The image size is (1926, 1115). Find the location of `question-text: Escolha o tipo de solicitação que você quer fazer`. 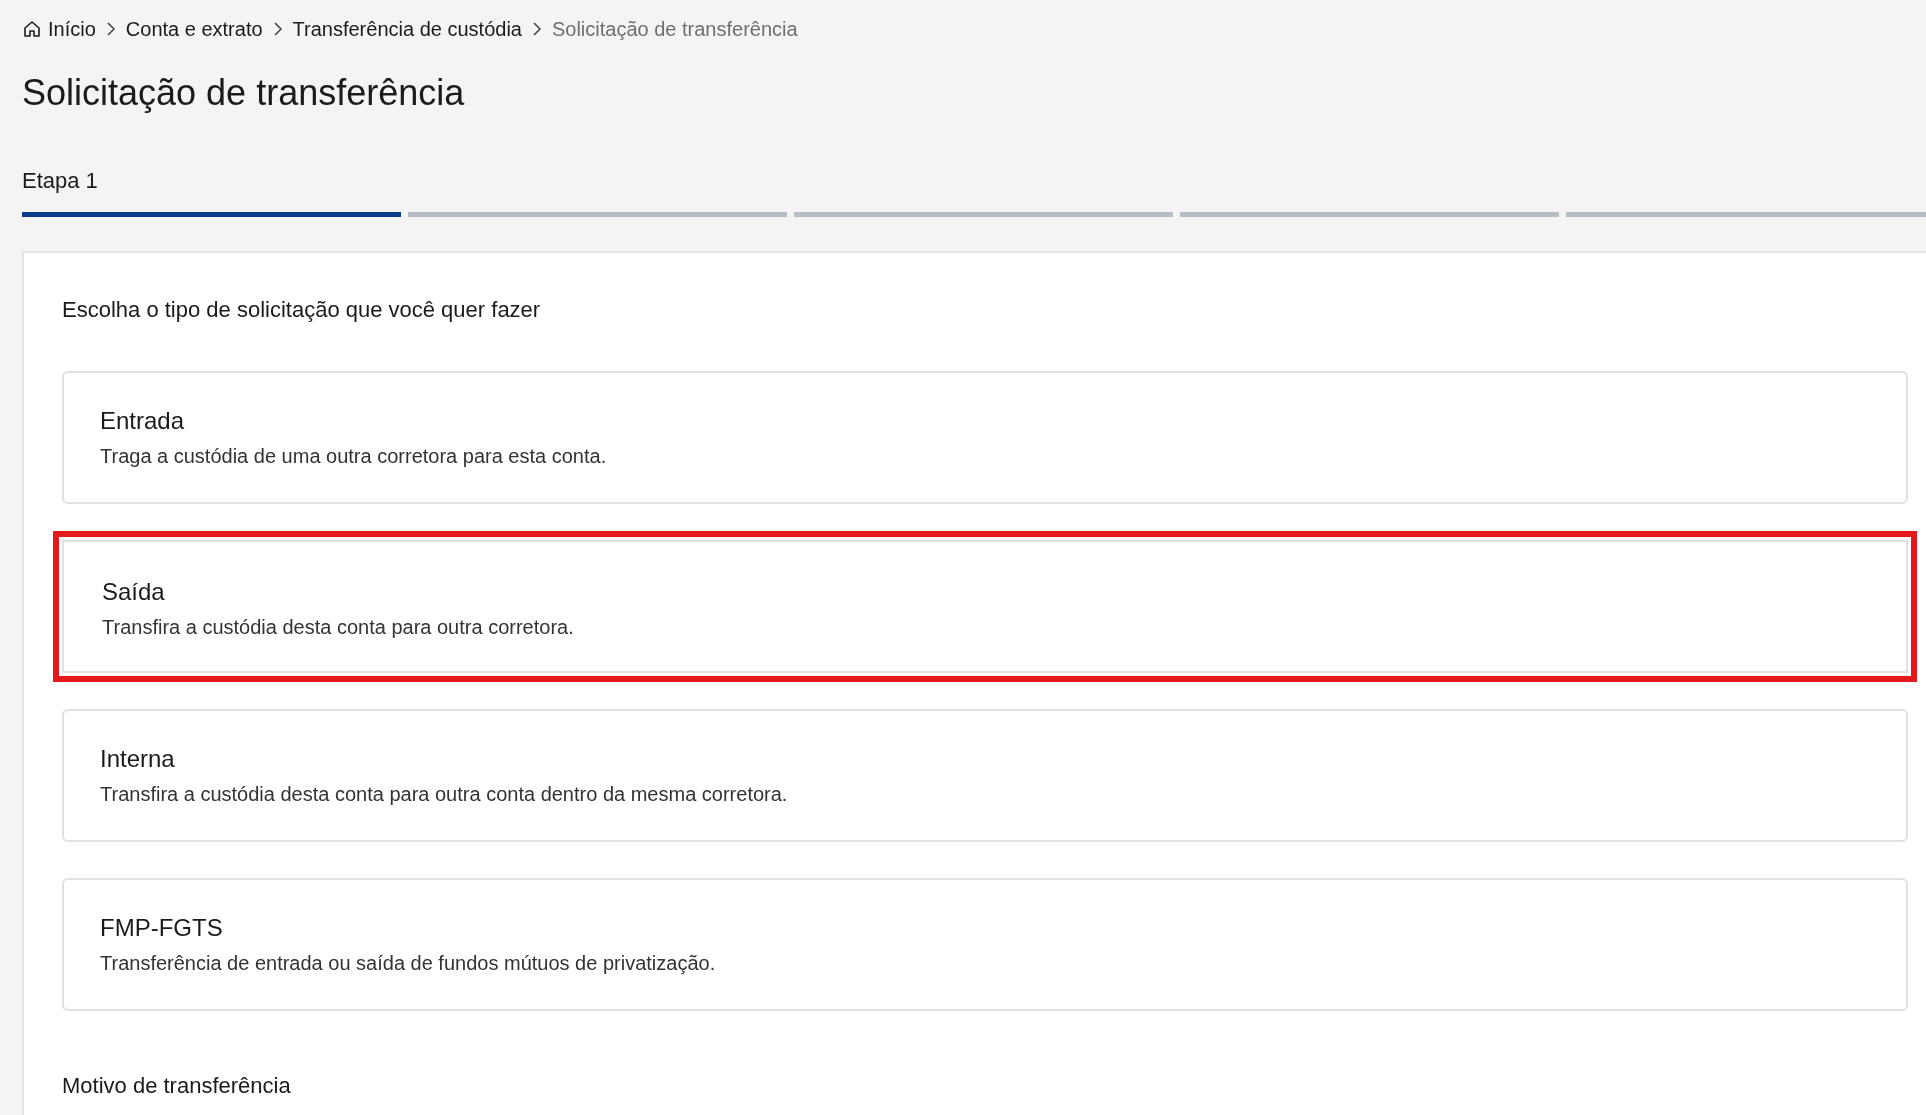

question-text: Escolha o tipo de solicitação que você quer fazer is located at coordinates (302, 310).